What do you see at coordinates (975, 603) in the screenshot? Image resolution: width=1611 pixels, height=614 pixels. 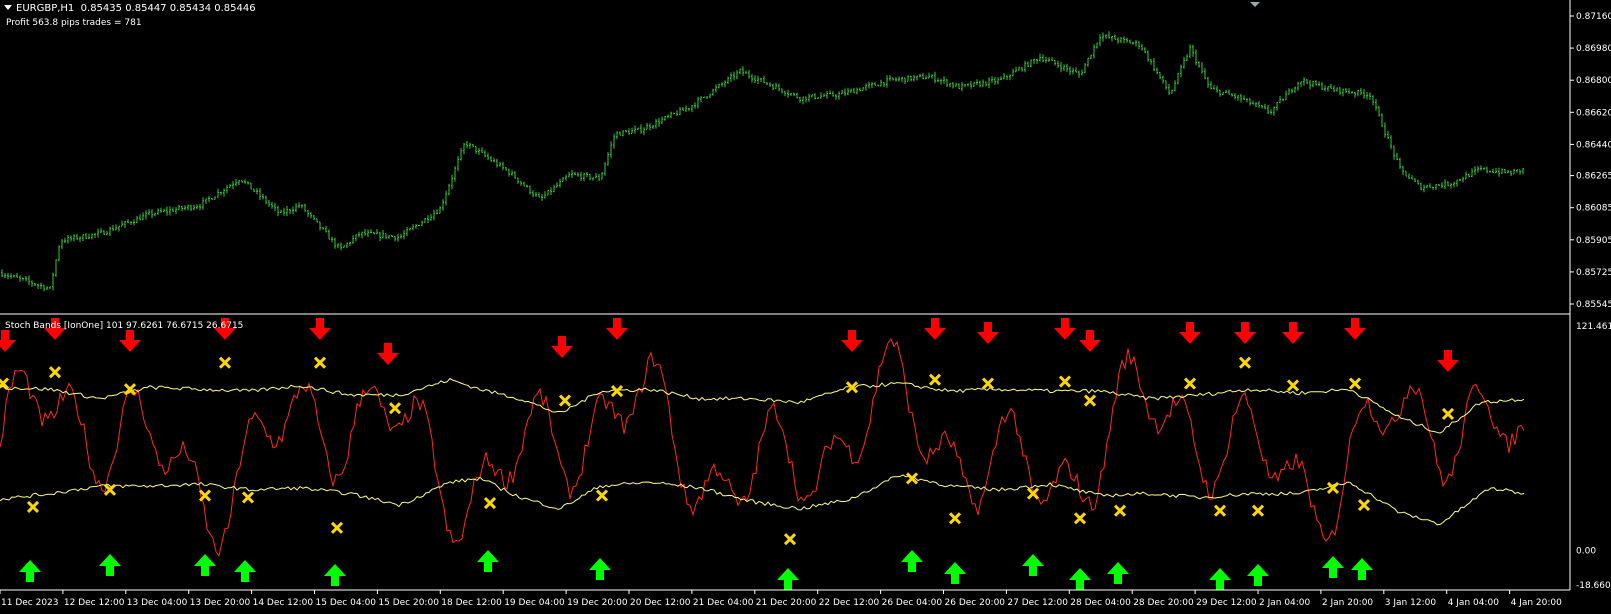 I see `time-tick-label: 26 Dec 20:00` at bounding box center [975, 603].